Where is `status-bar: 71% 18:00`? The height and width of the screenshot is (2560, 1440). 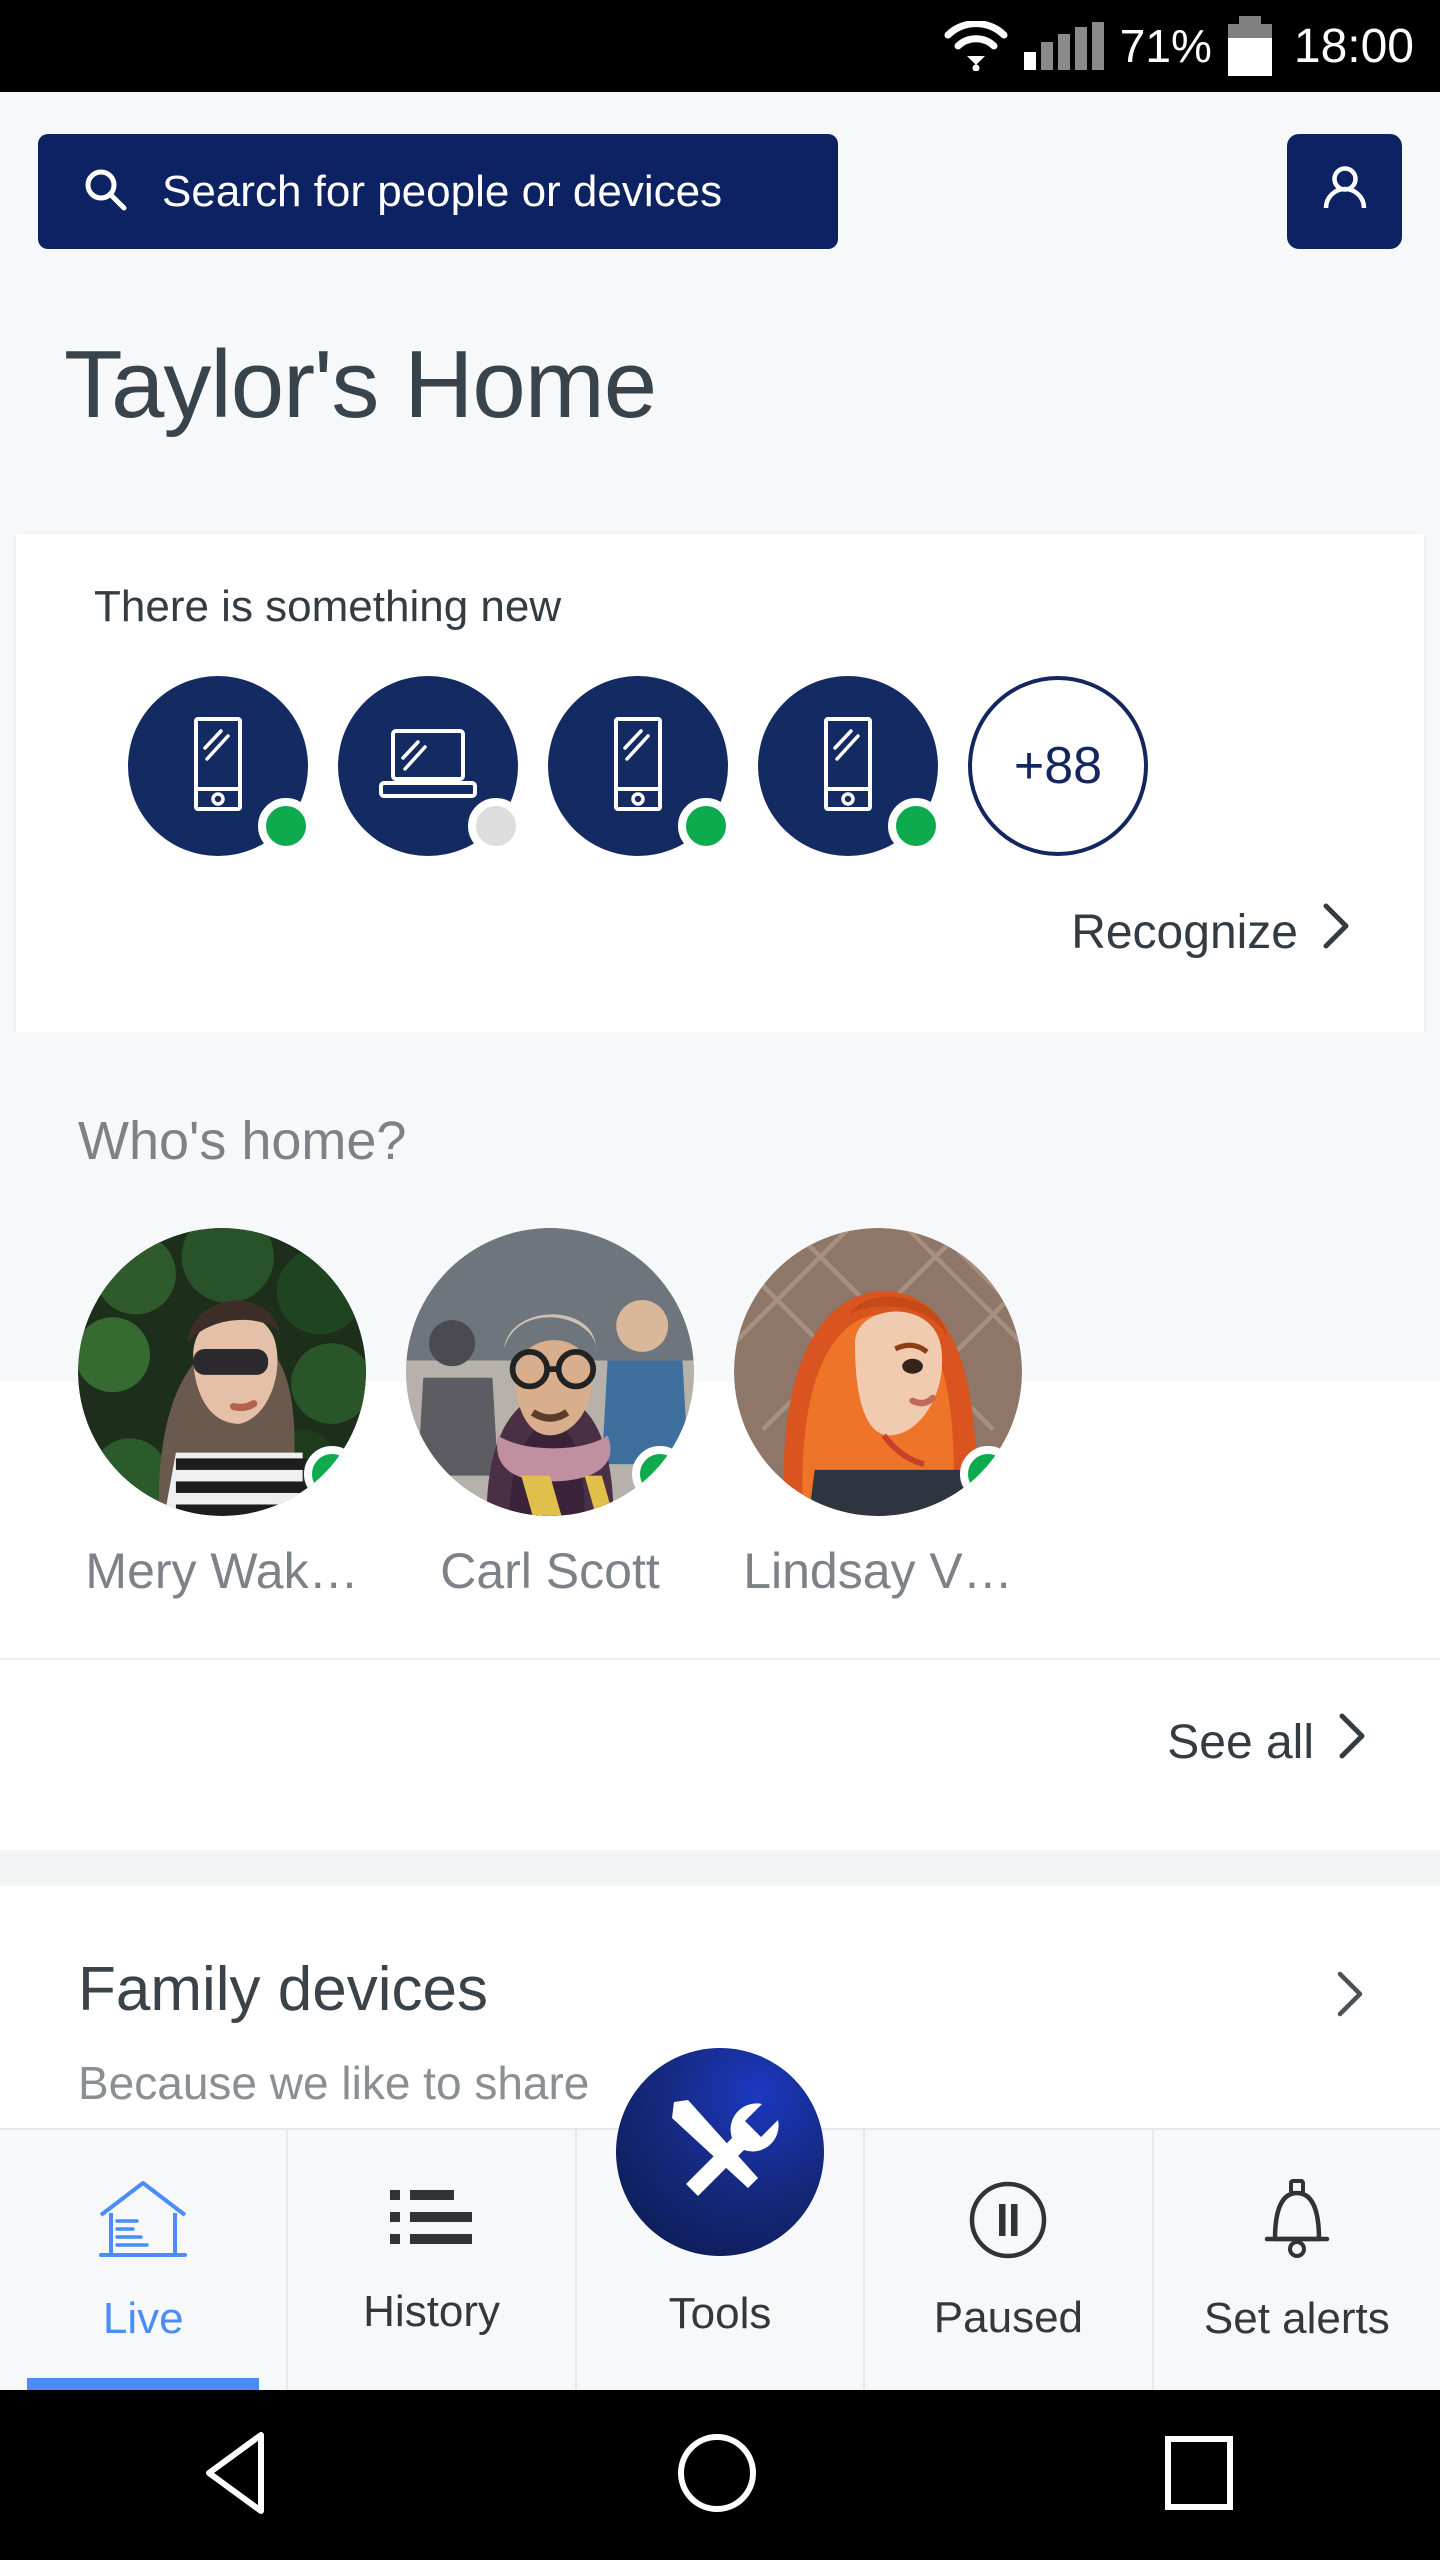
status-bar: 71% 18:00 is located at coordinates (720, 46).